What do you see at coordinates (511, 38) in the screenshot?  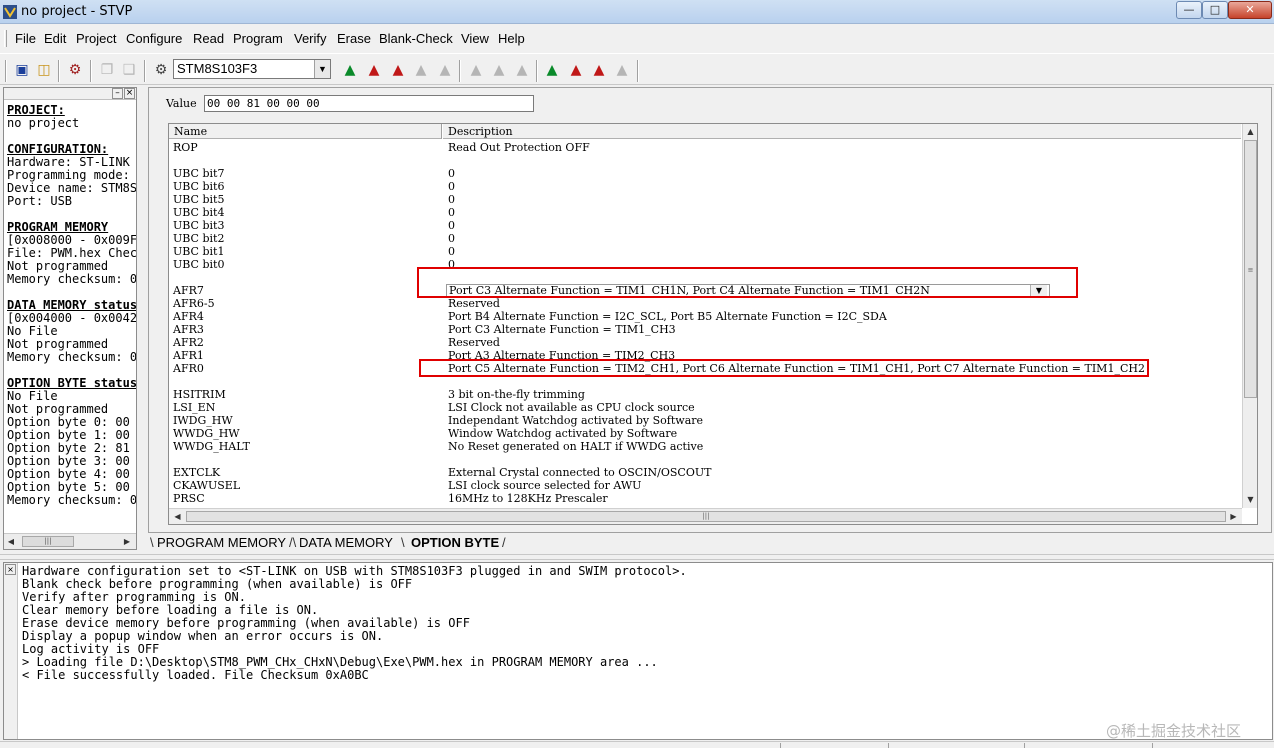 I see `menu-help: Help` at bounding box center [511, 38].